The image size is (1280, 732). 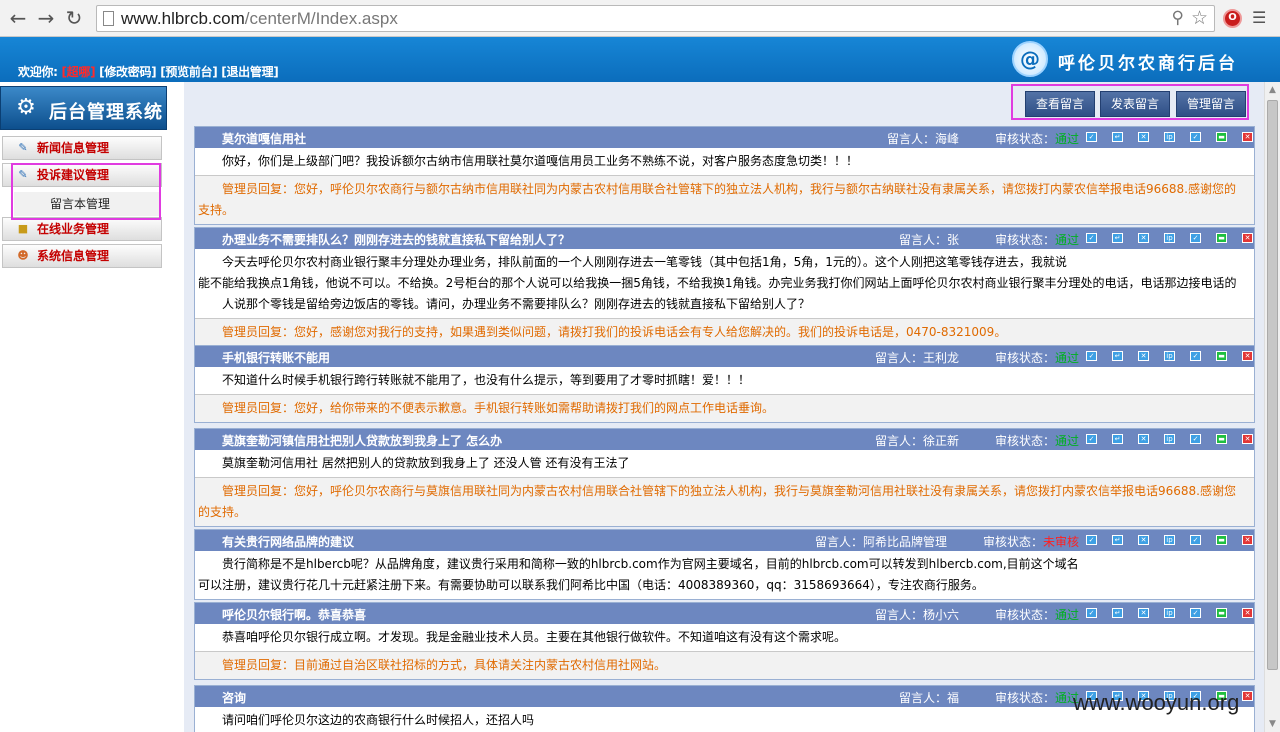 I want to click on search-icon: ⚲, so click(x=1178, y=18).